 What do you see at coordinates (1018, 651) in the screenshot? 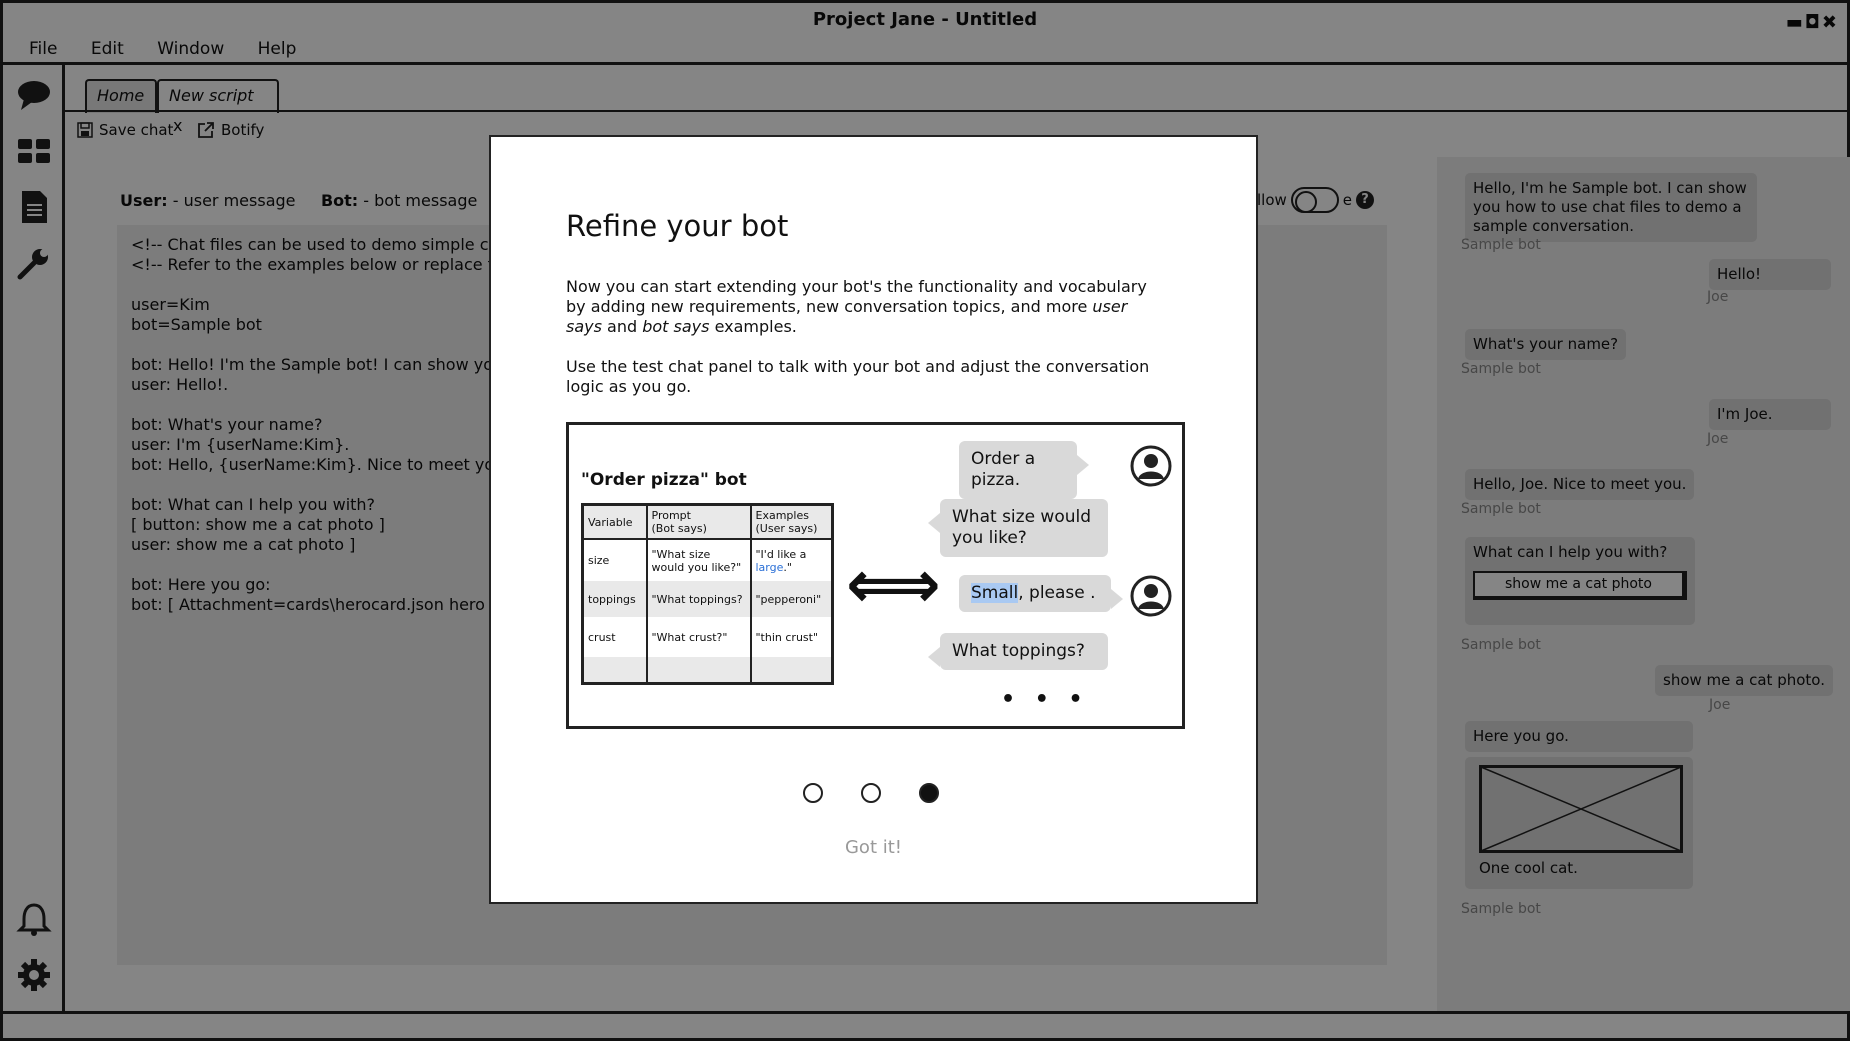
I see `bot-bubble: What toppings?` at bounding box center [1018, 651].